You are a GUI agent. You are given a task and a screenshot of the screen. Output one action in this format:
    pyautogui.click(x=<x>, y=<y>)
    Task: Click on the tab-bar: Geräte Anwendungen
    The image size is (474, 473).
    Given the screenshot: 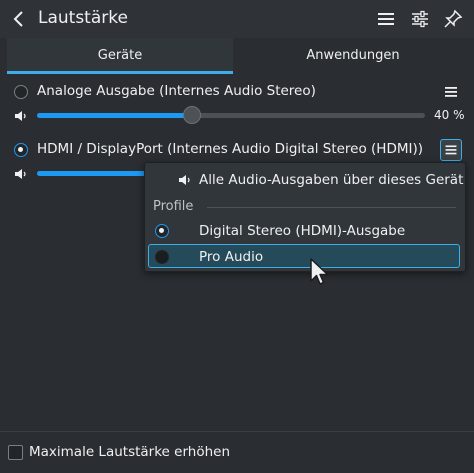 What is the action you would take?
    pyautogui.click(x=237, y=56)
    